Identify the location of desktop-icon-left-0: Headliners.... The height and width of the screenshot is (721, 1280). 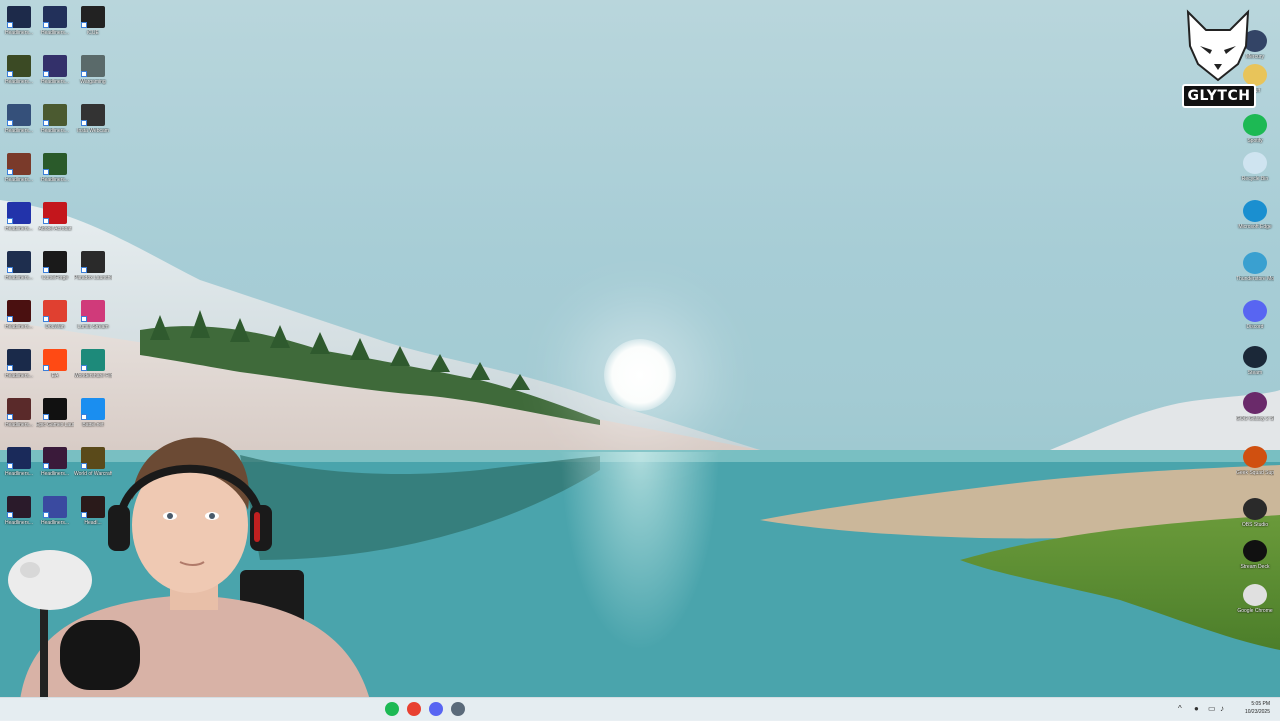
(19, 21).